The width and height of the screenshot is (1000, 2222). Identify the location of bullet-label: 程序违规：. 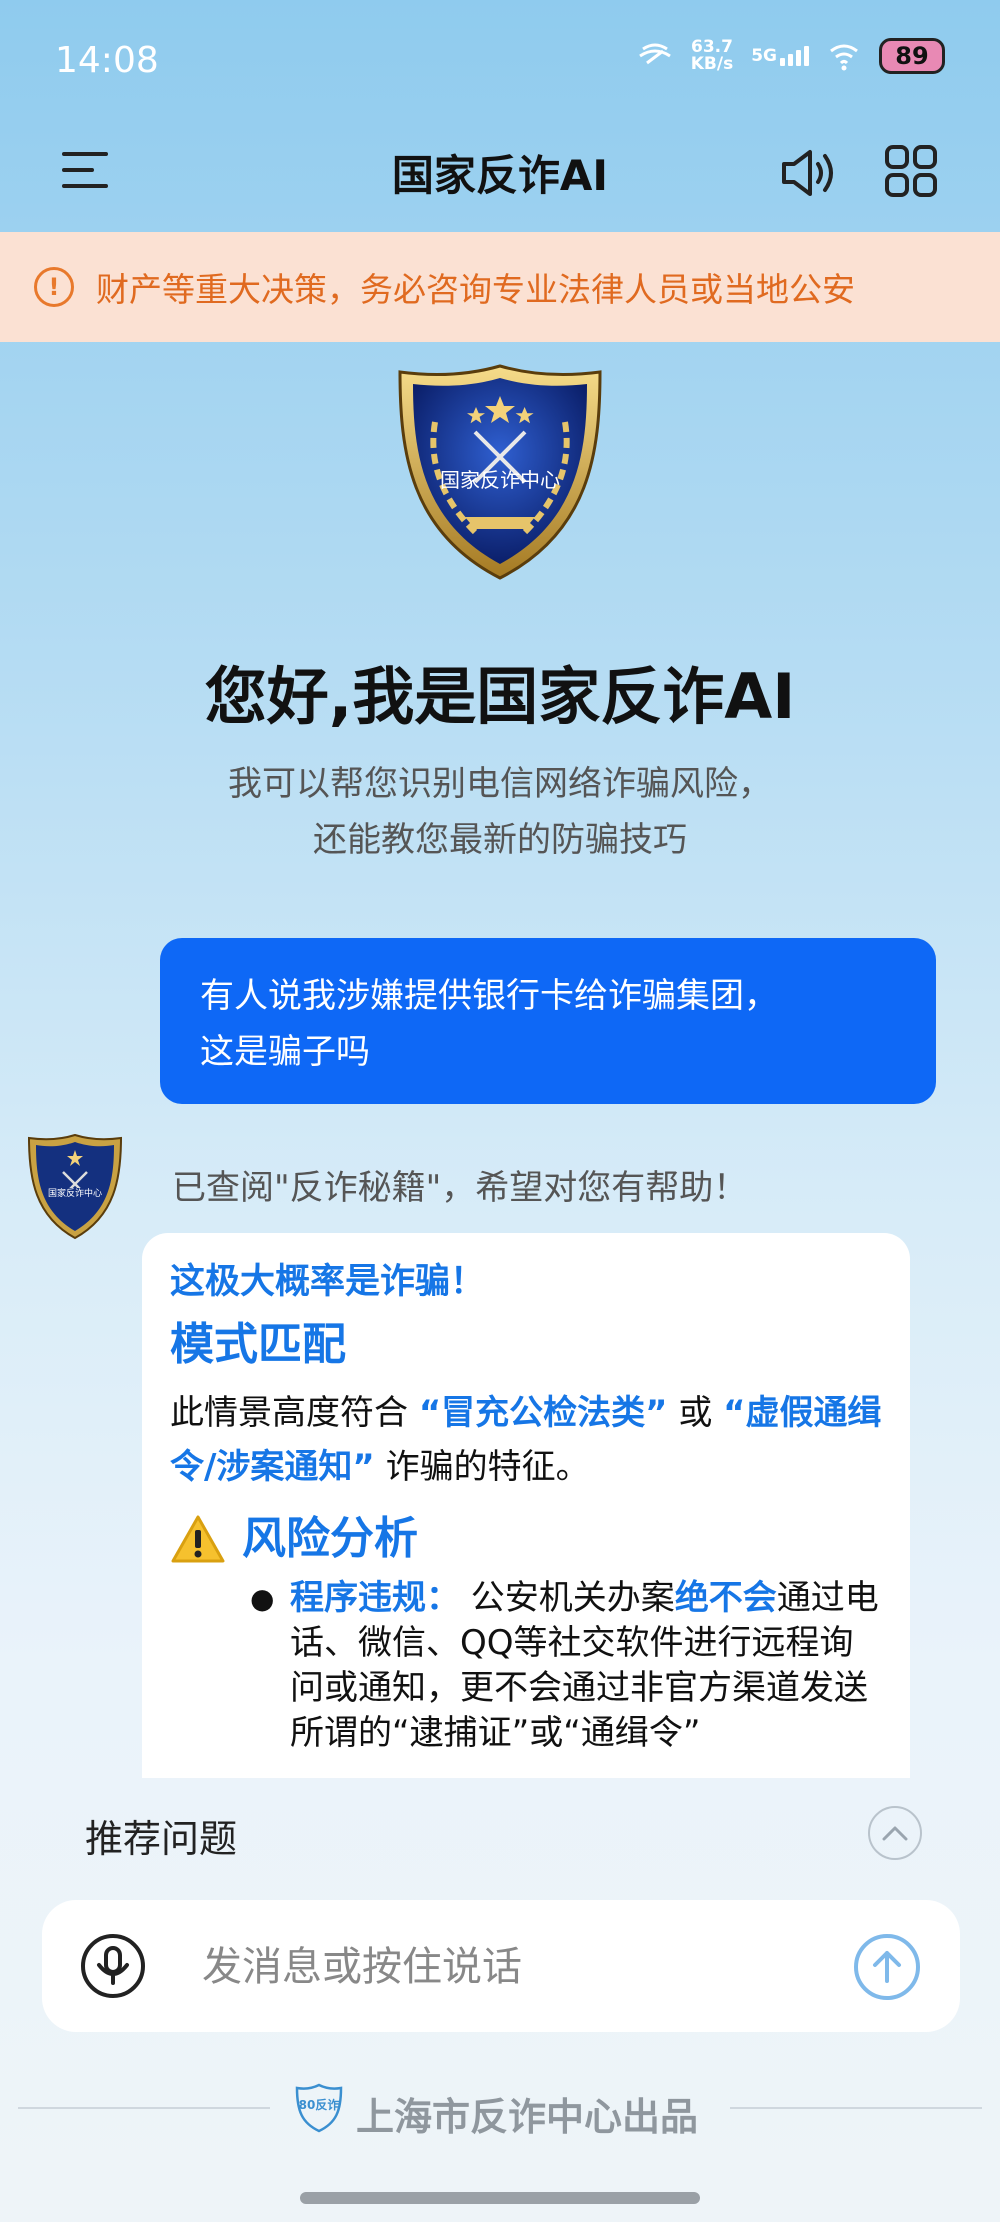
(375, 1598).